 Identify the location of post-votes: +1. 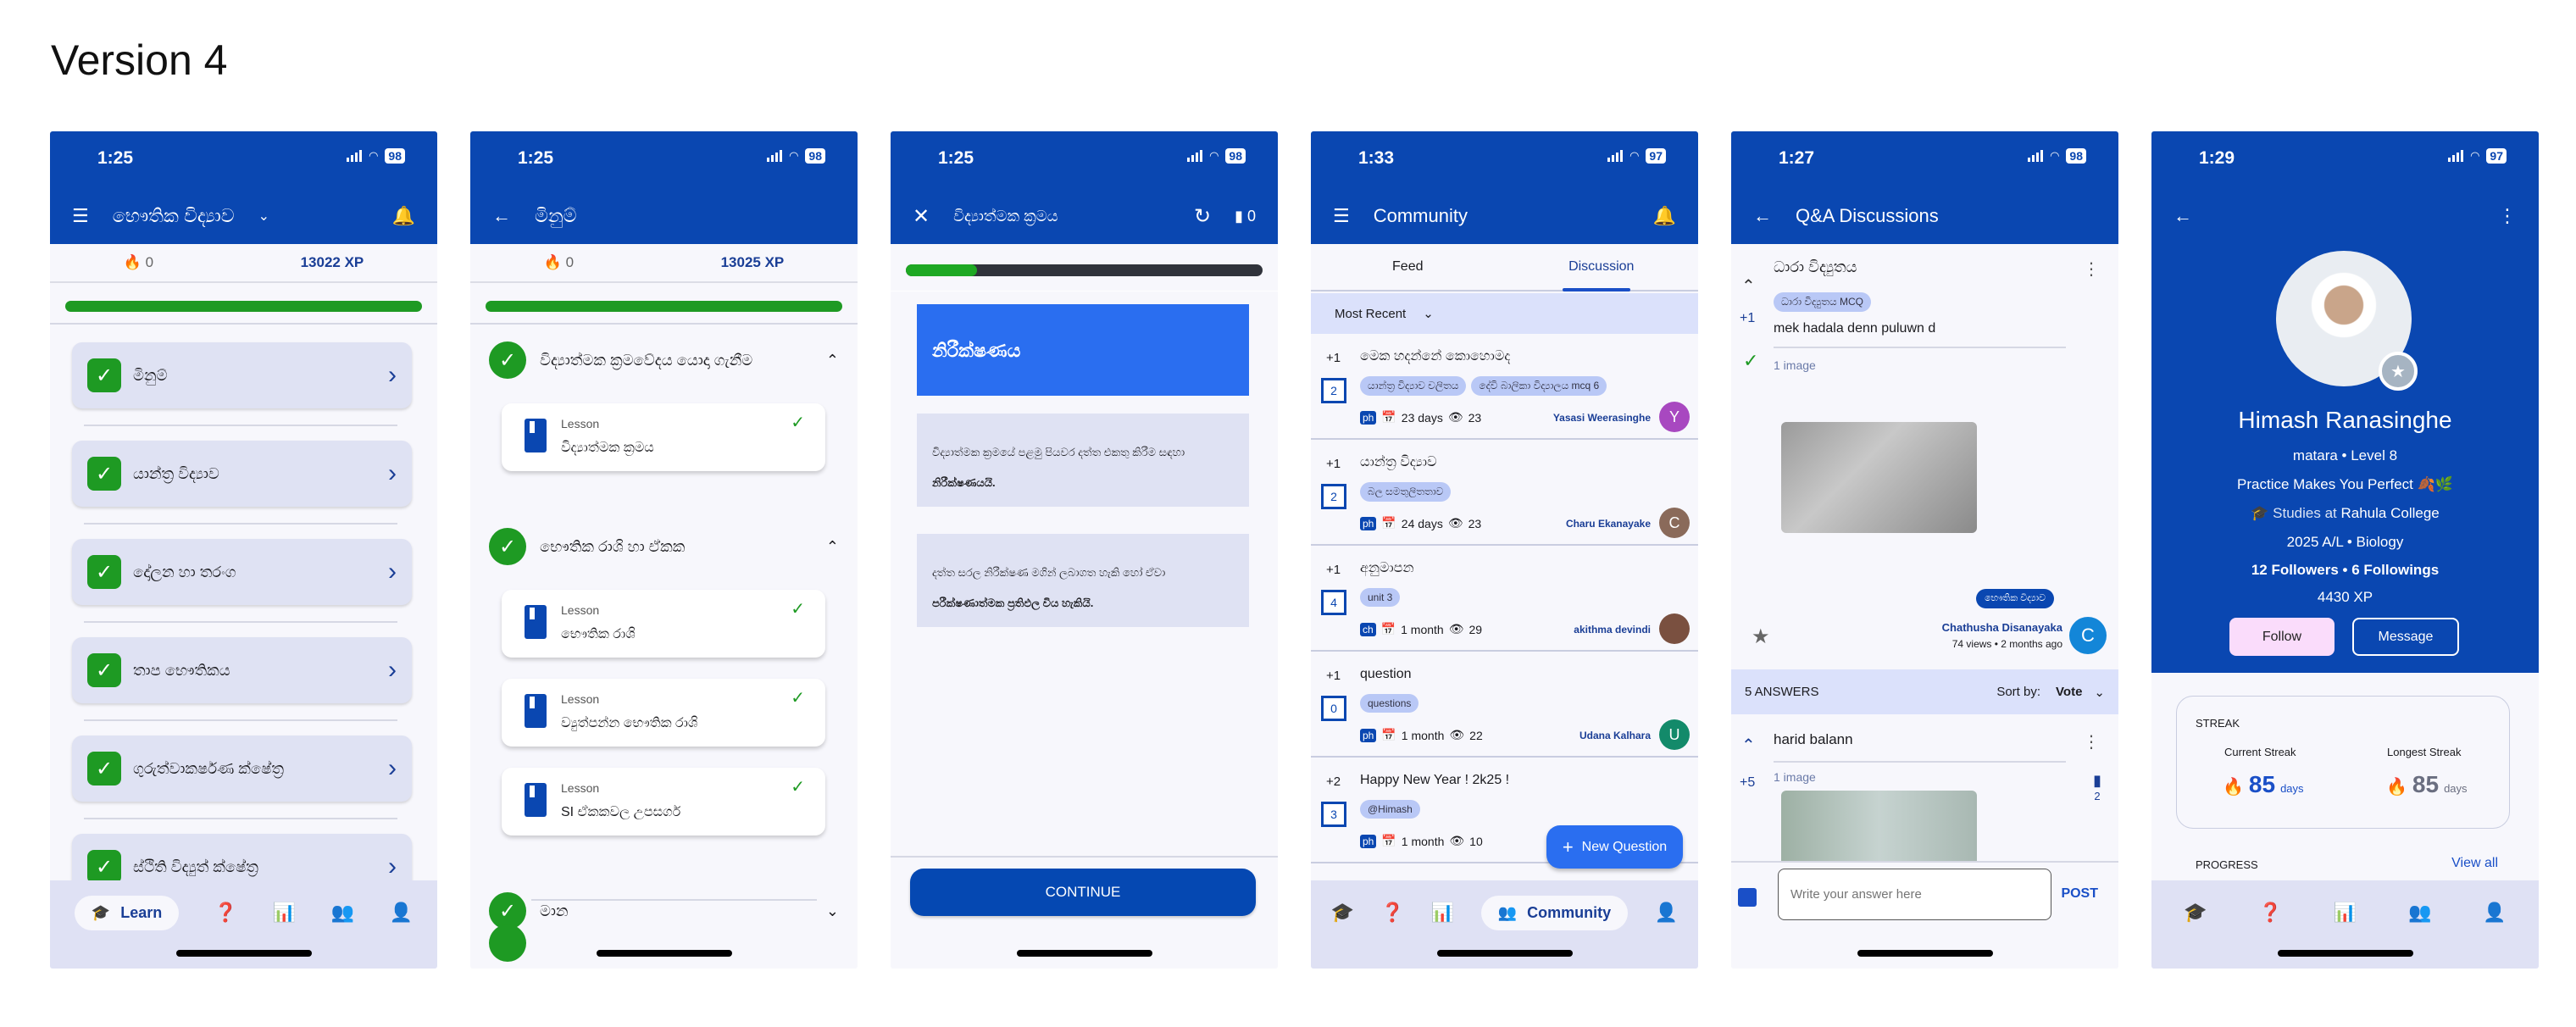
(1333, 358).